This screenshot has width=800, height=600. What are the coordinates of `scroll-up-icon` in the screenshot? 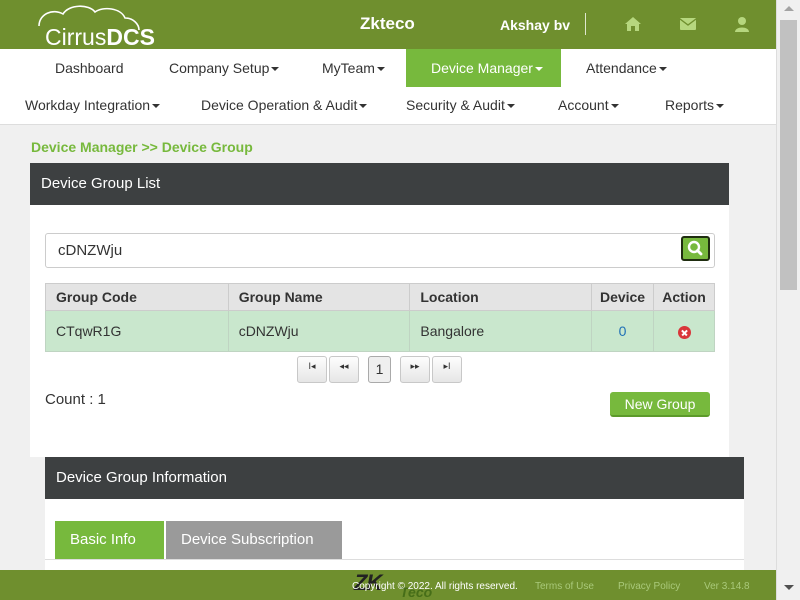 It's located at (789, 8).